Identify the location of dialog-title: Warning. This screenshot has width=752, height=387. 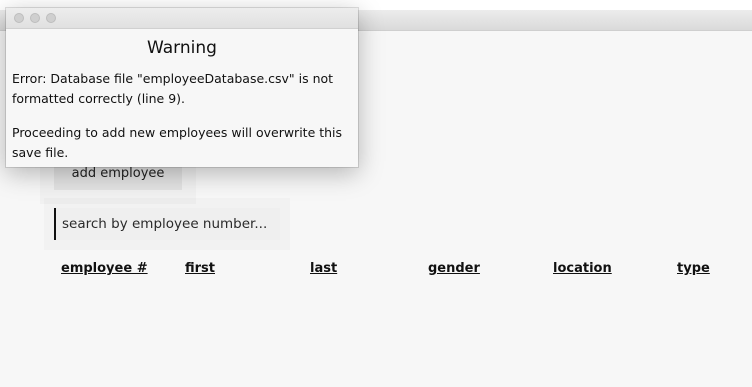
(182, 48).